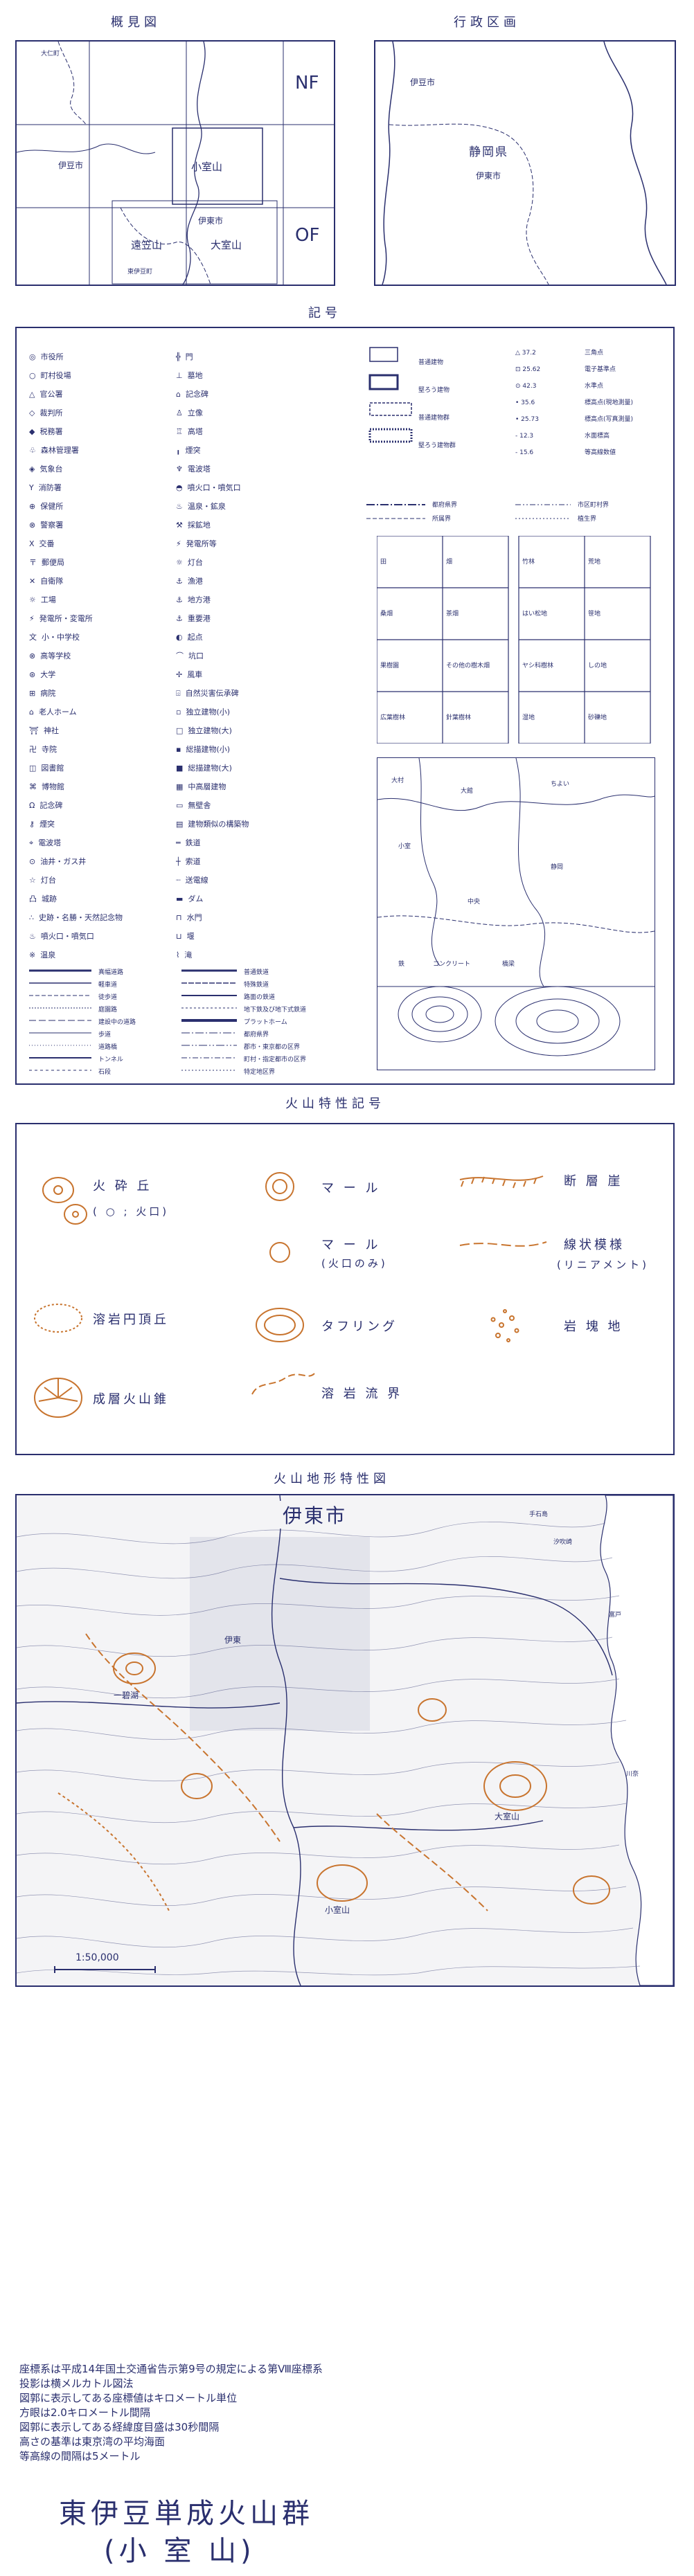 The width and height of the screenshot is (694, 2576). Describe the element at coordinates (524, 437) in the screenshot. I see `point-item: - 12.3` at that location.